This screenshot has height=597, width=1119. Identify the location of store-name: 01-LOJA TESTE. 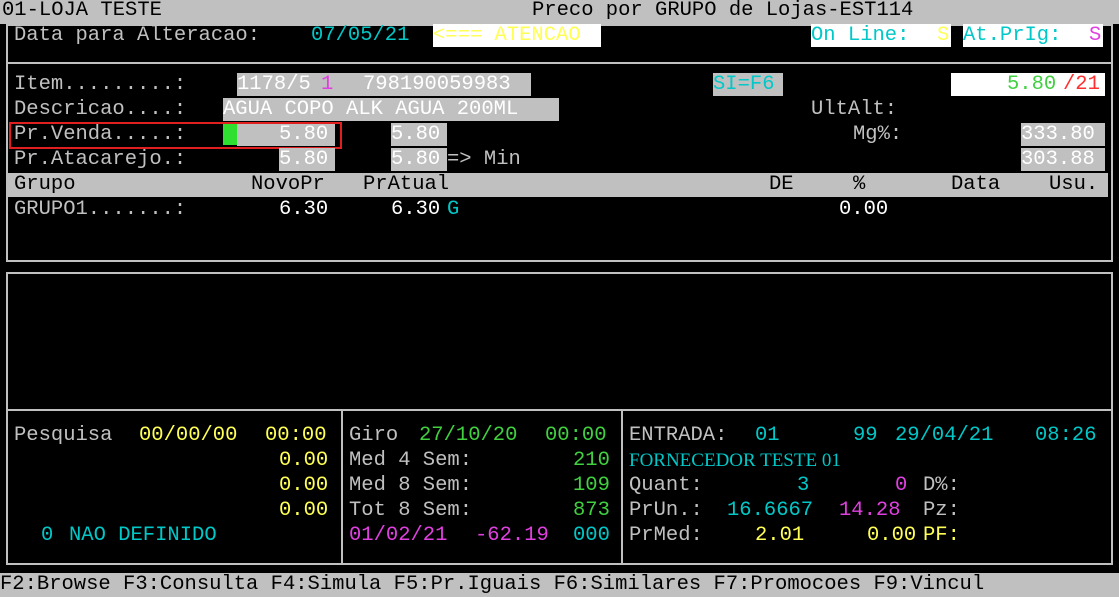
(82, 11).